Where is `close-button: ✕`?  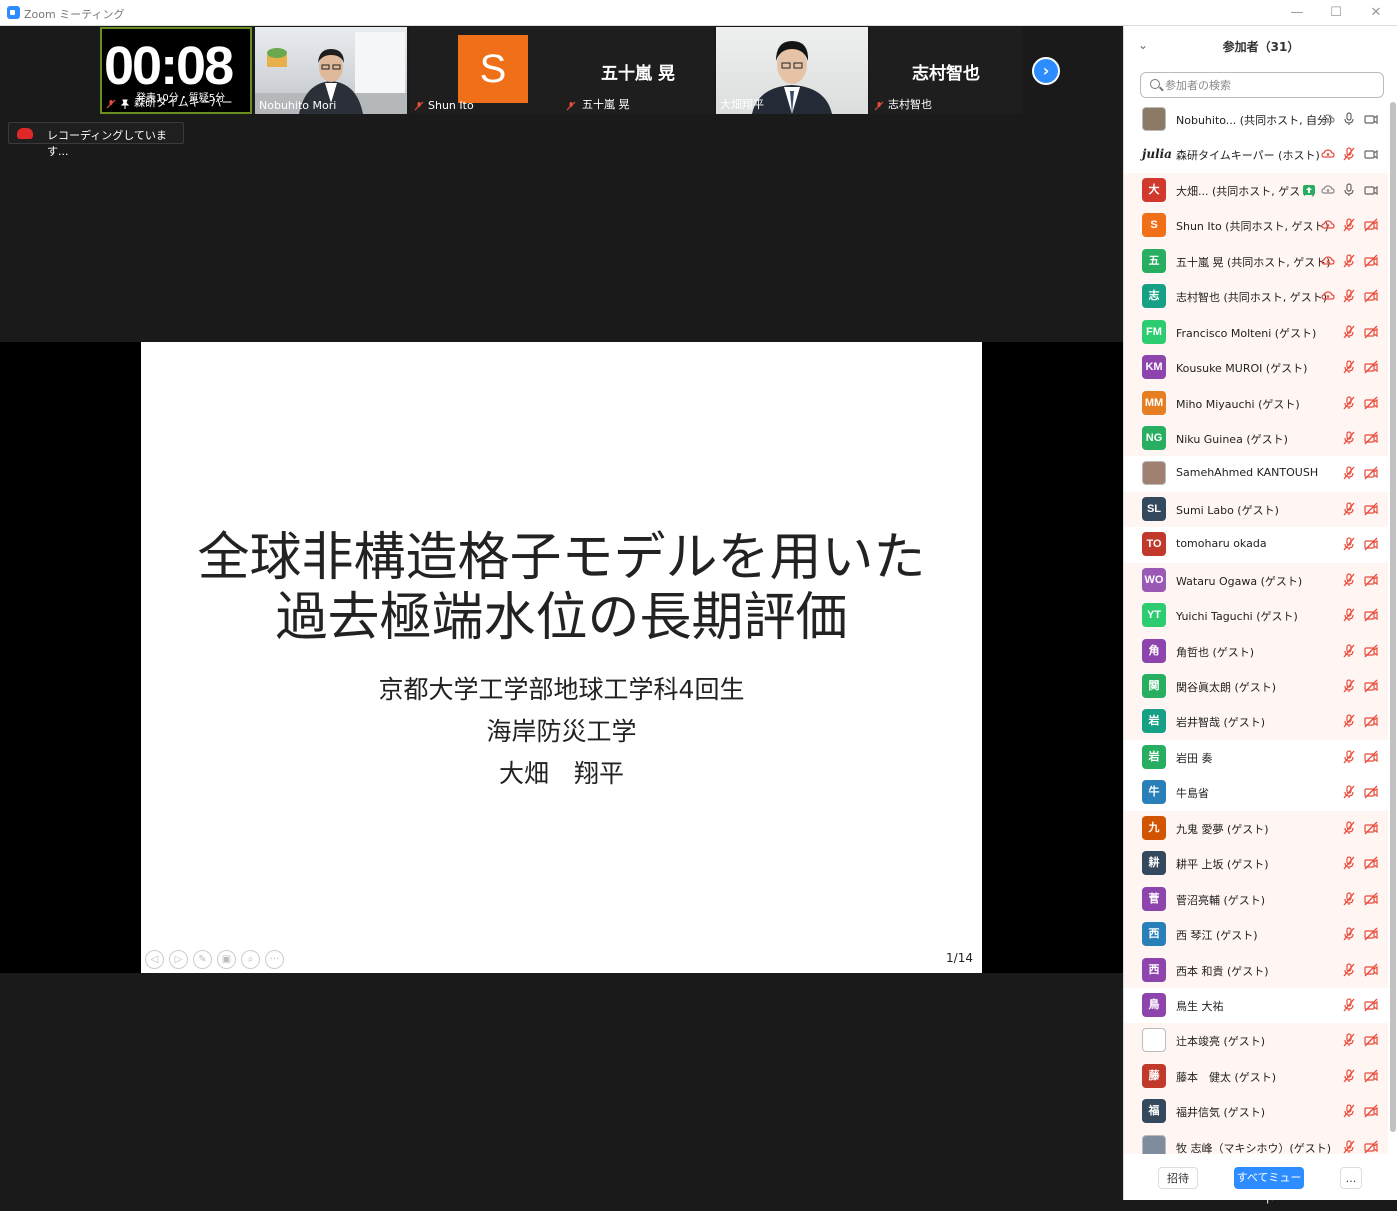 close-button: ✕ is located at coordinates (1376, 13).